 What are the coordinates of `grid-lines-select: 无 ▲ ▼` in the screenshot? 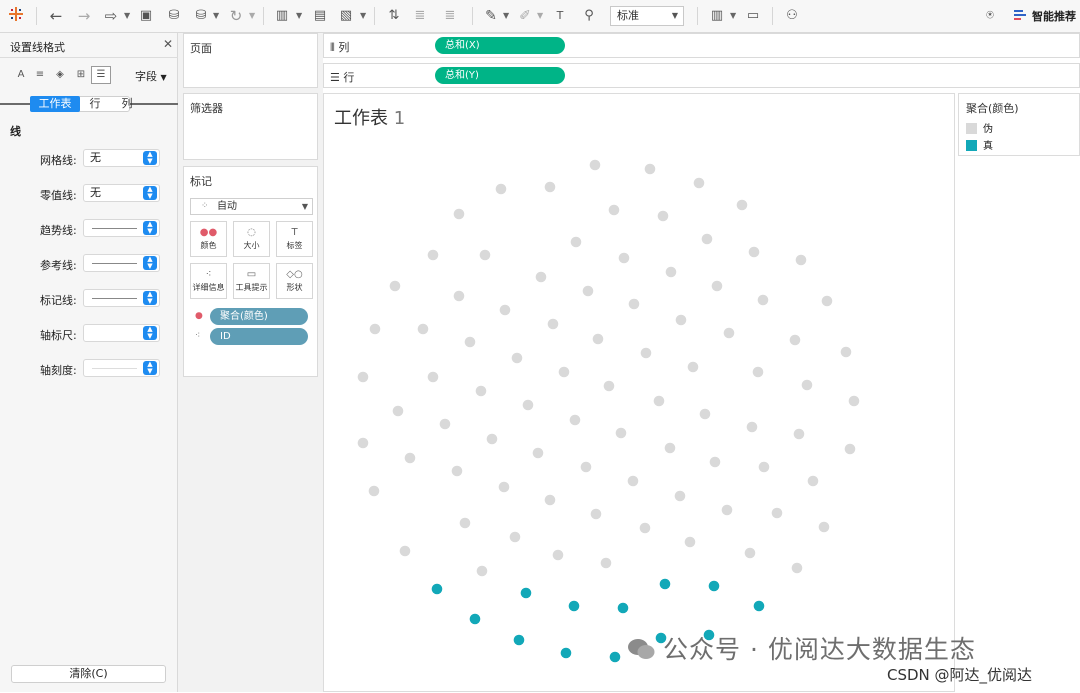 It's located at (121, 158).